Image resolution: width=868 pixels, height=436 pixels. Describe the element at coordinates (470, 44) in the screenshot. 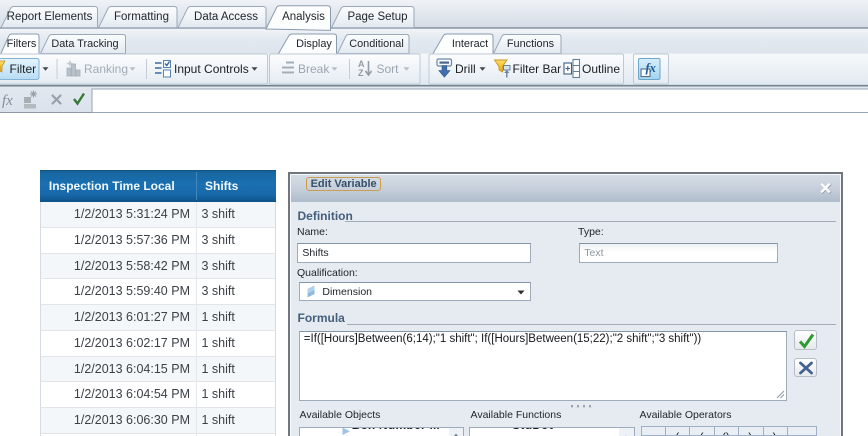

I see `svg-text: Interact` at that location.